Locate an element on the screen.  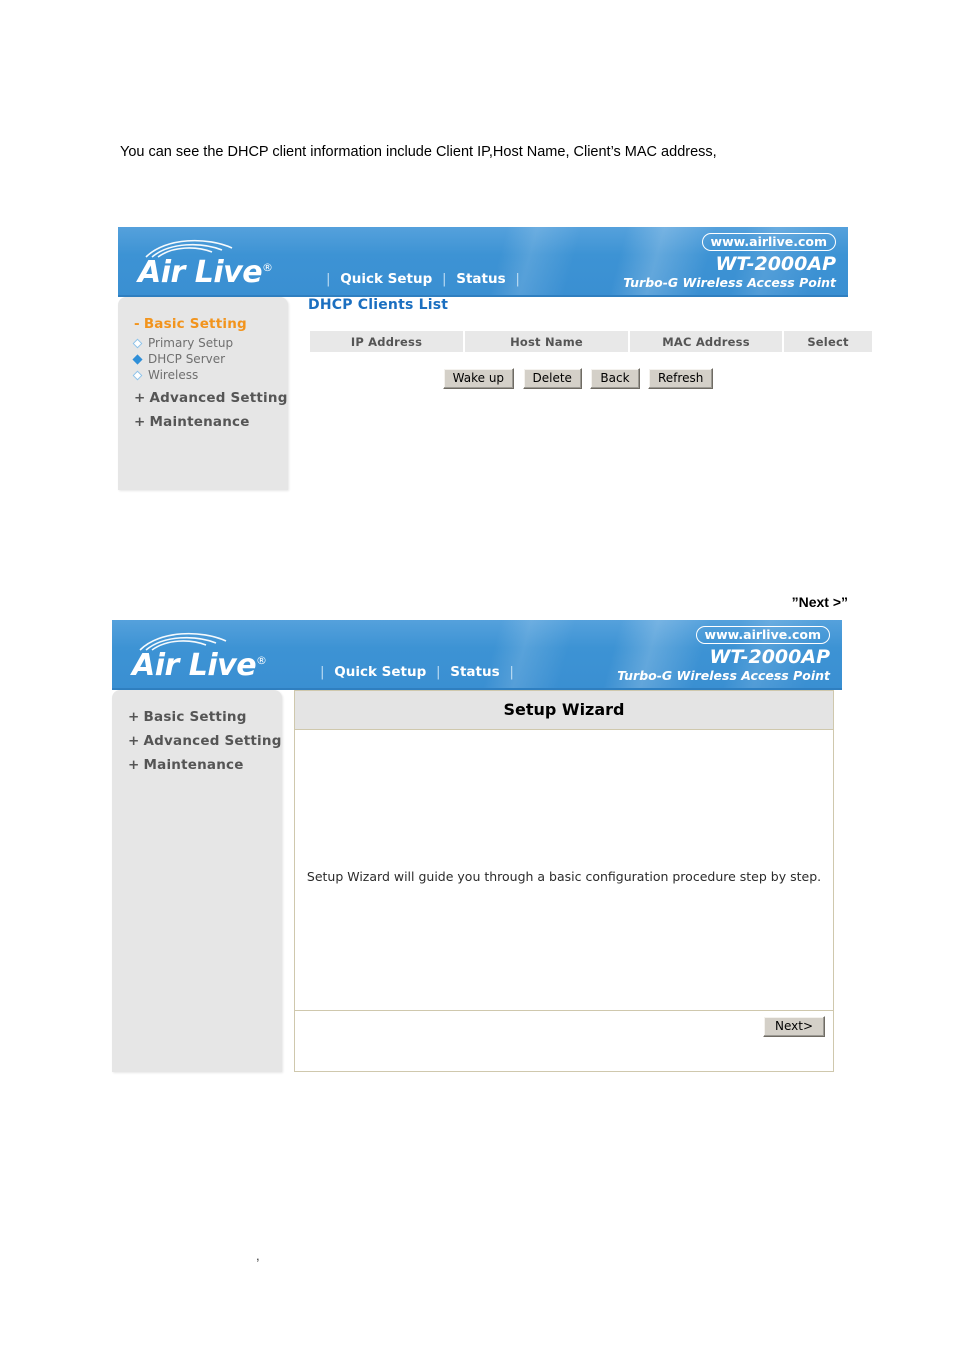
sidebar-item-label: Wireless is located at coordinates (173, 375).